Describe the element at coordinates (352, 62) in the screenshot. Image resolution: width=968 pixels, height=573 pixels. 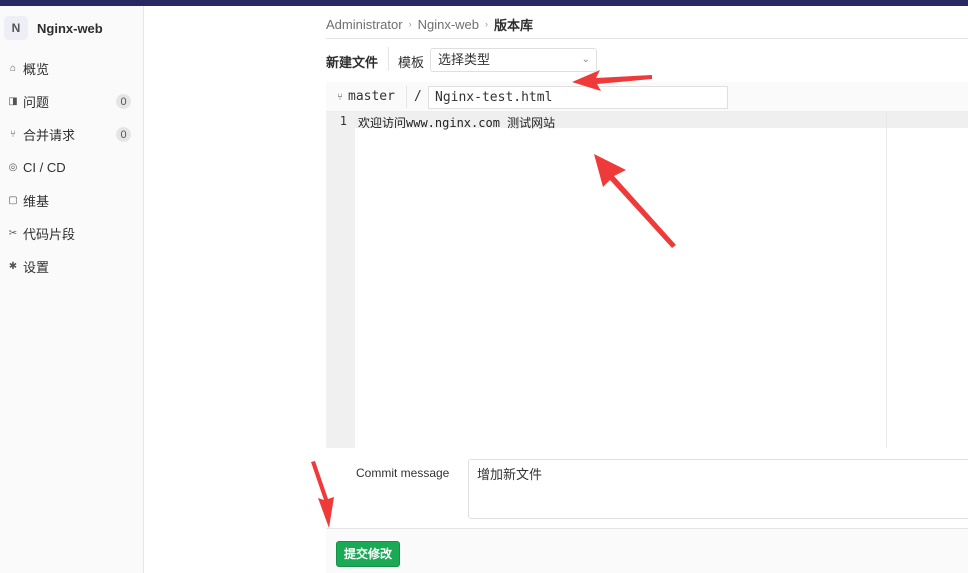
I see `page-title: 新建文件` at that location.